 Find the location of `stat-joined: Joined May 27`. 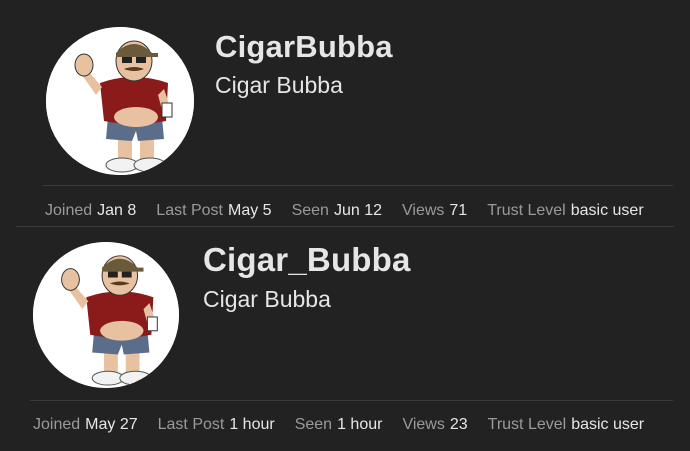

stat-joined: Joined May 27 is located at coordinates (85, 425).